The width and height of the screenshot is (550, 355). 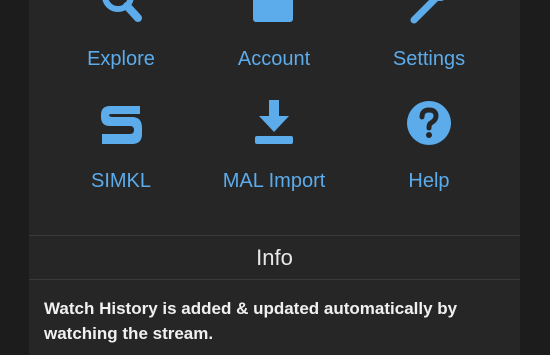 What do you see at coordinates (121, 59) in the screenshot?
I see `menu-item-label: Explore` at bounding box center [121, 59].